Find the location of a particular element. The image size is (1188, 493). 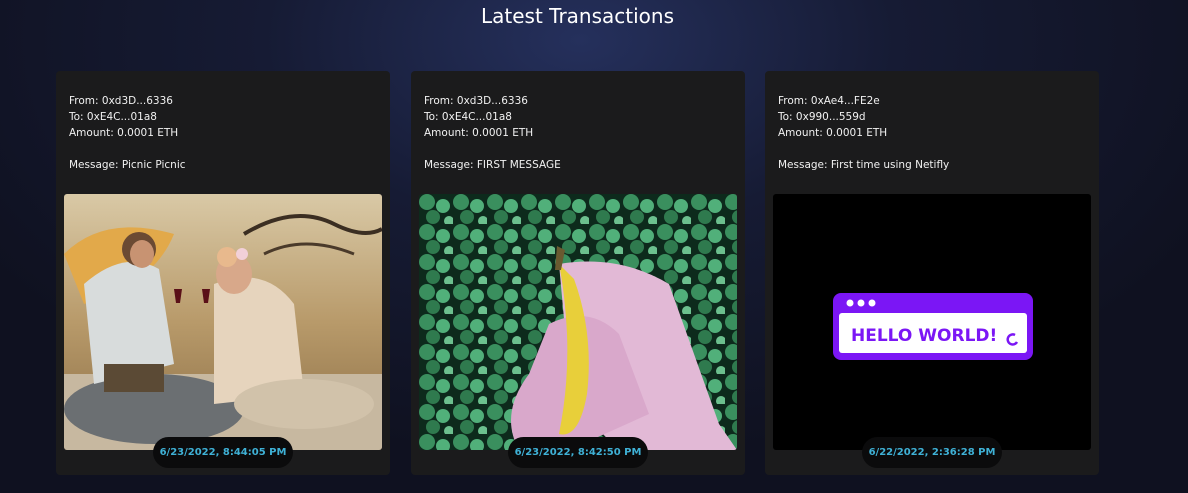

hello-world-gif-image: HELLO WORLD! is located at coordinates (932, 322).